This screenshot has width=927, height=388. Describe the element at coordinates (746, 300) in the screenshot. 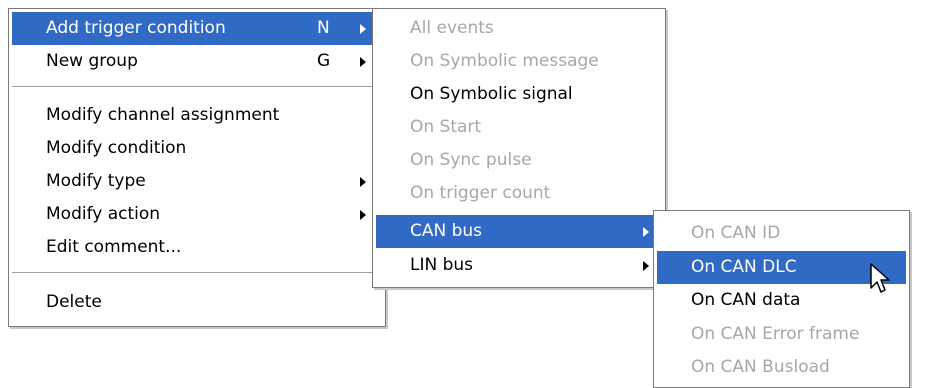

I see `menu-item-label: On CAN data` at that location.